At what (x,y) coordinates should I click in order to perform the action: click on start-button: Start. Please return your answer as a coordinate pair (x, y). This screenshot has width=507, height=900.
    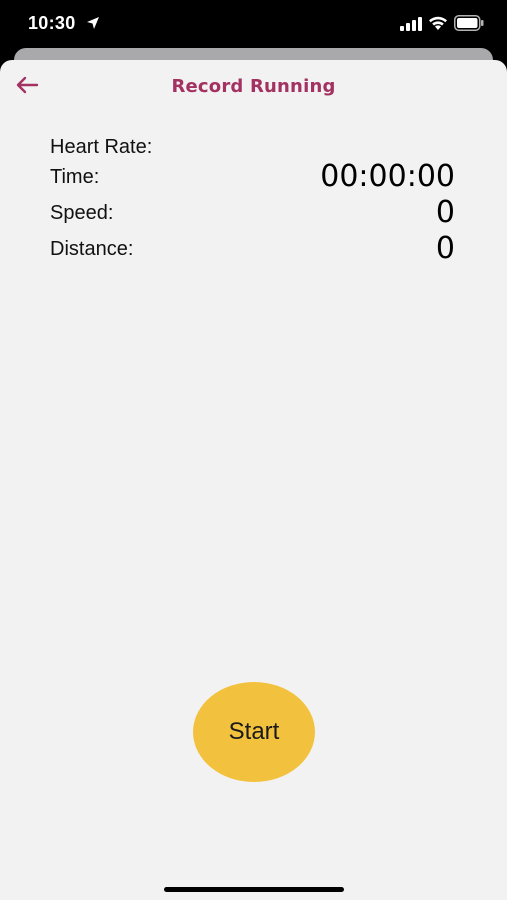
    Looking at the image, I should click on (254, 732).